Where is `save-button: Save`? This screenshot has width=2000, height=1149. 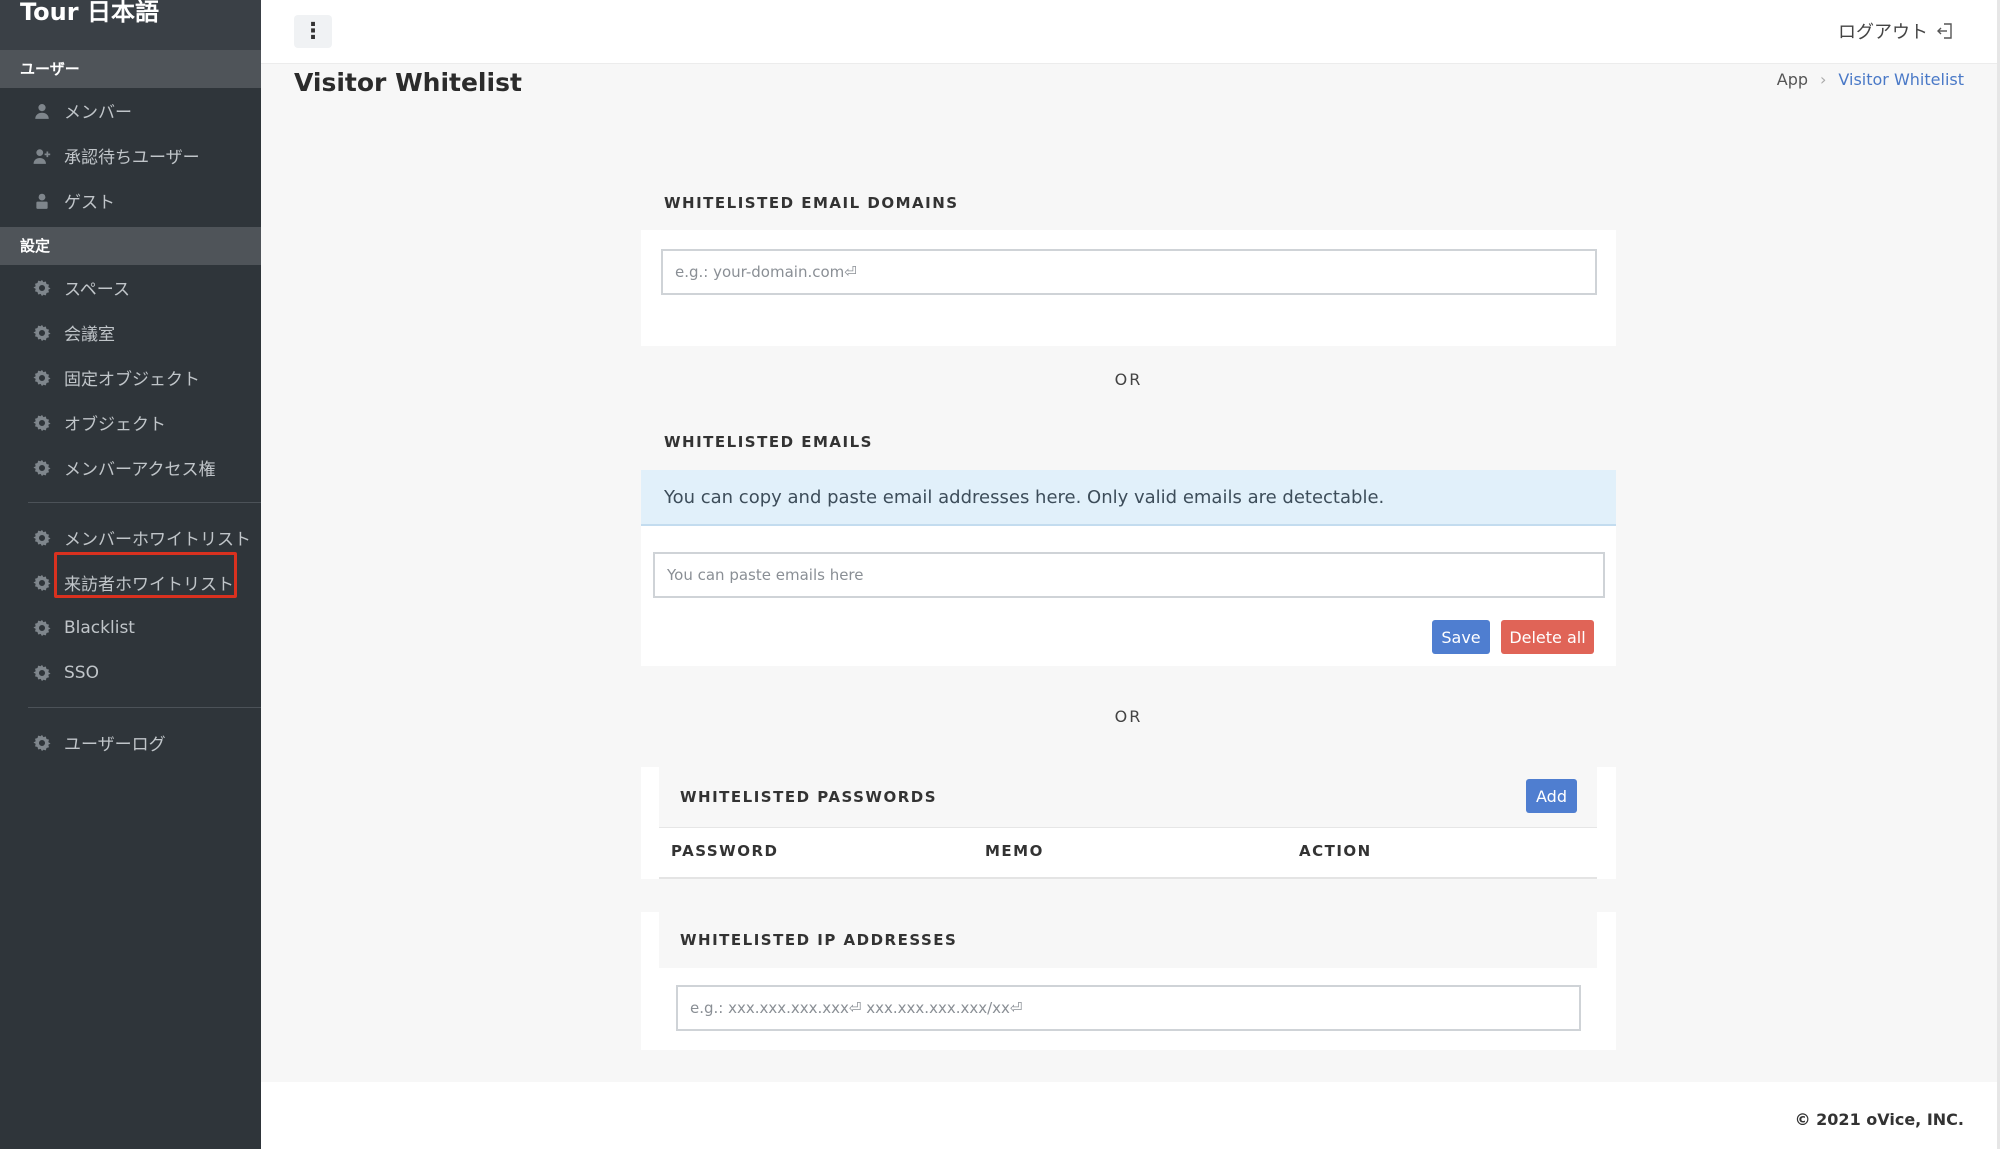
save-button: Save is located at coordinates (1461, 637).